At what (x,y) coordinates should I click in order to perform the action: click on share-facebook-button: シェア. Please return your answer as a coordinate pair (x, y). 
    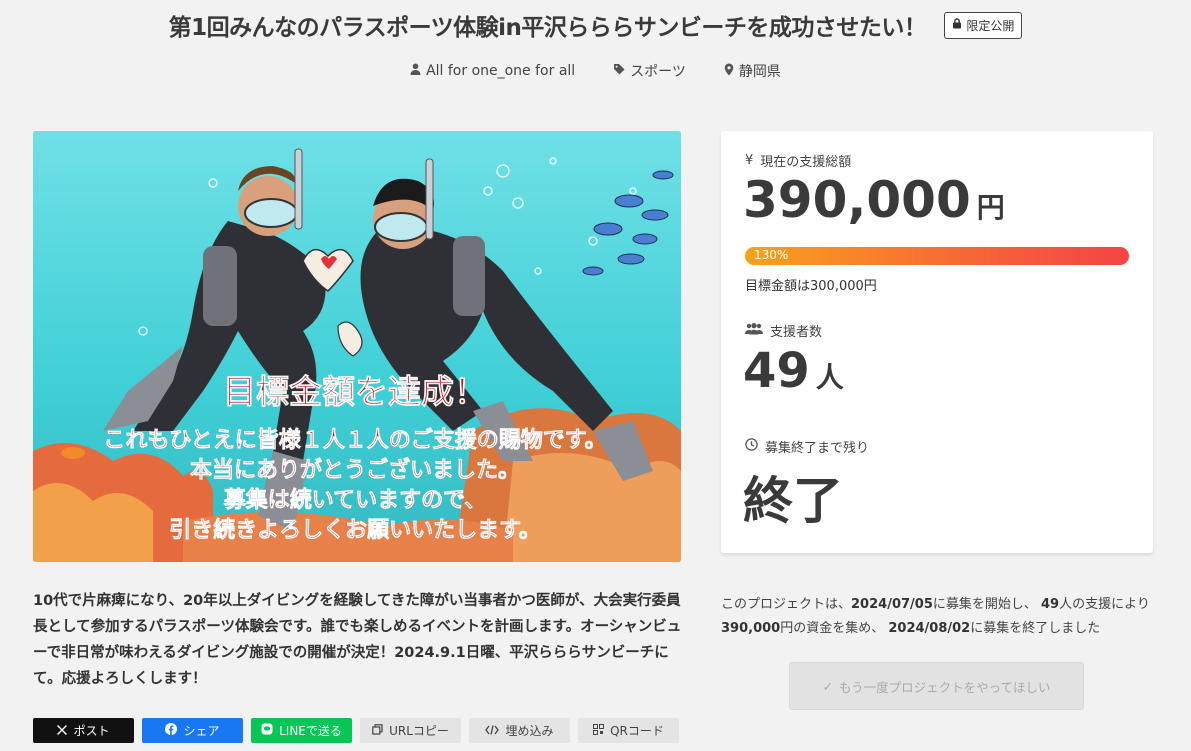
    Looking at the image, I should click on (192, 730).